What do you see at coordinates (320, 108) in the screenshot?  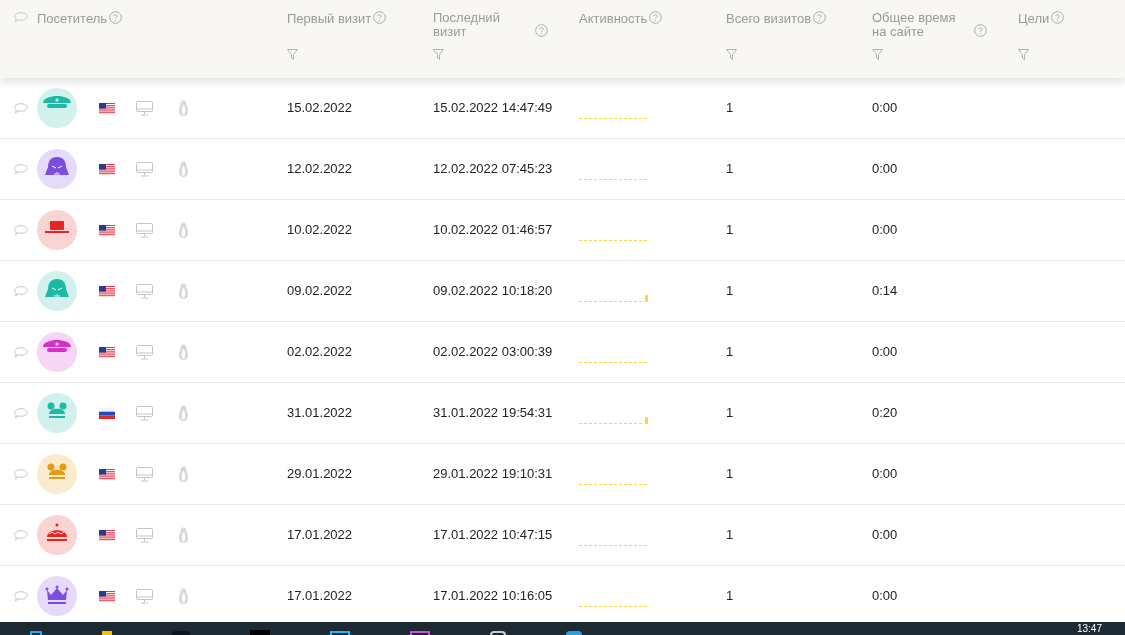 I see `first-visit-date: 15.02.2022` at bounding box center [320, 108].